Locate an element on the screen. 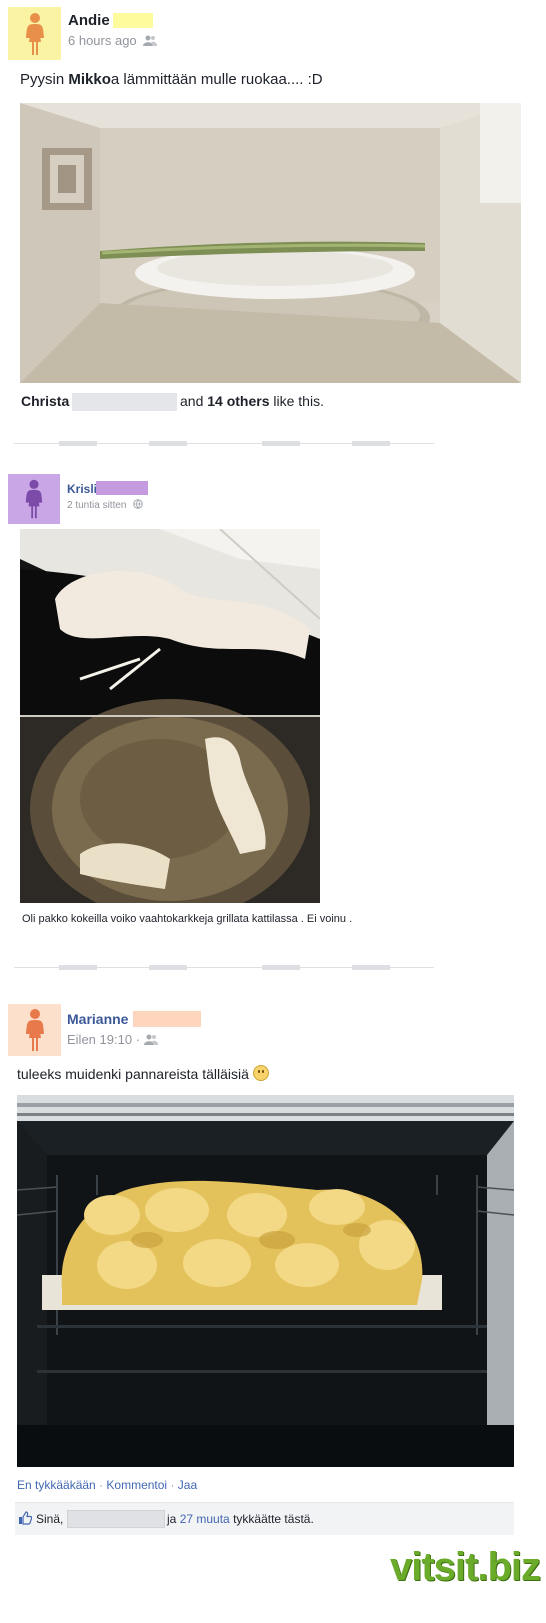 The image size is (546, 1623). author-first-name: Krisli is located at coordinates (82, 489).